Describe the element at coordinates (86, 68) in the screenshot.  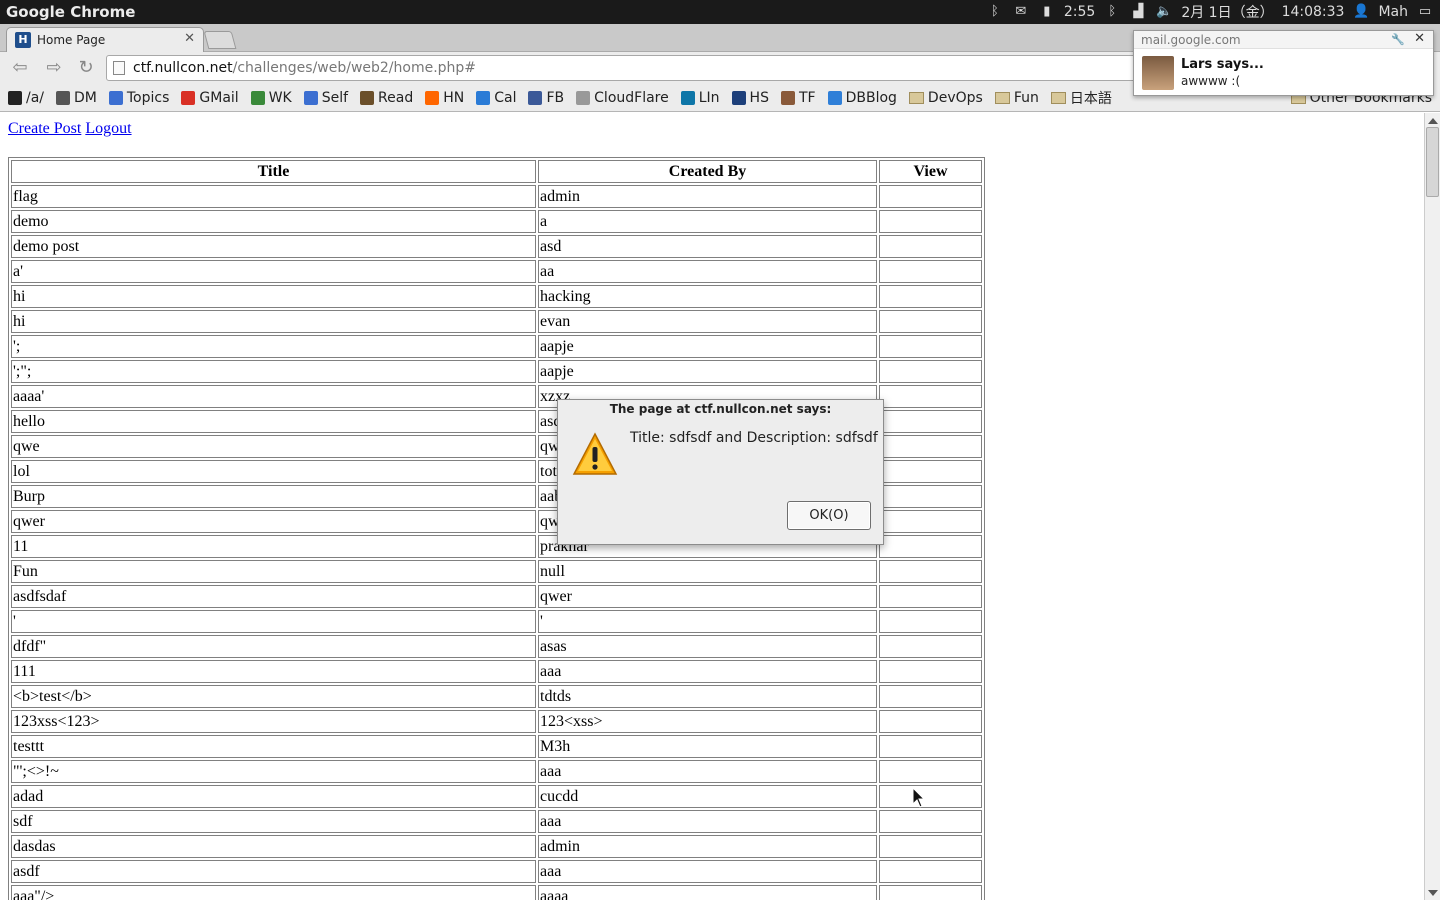
I see `reload-icon: ↻` at that location.